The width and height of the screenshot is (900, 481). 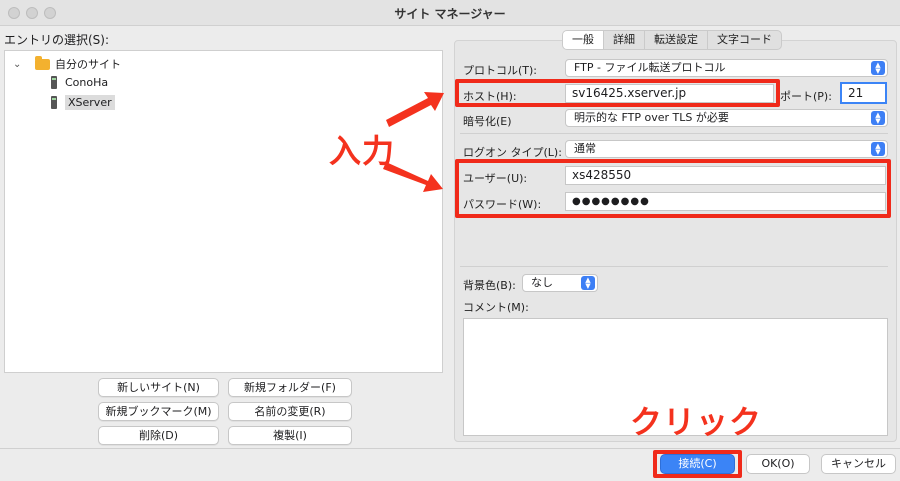 I want to click on new-bookmark-button: 新規ブックマーク(M), so click(x=158, y=411).